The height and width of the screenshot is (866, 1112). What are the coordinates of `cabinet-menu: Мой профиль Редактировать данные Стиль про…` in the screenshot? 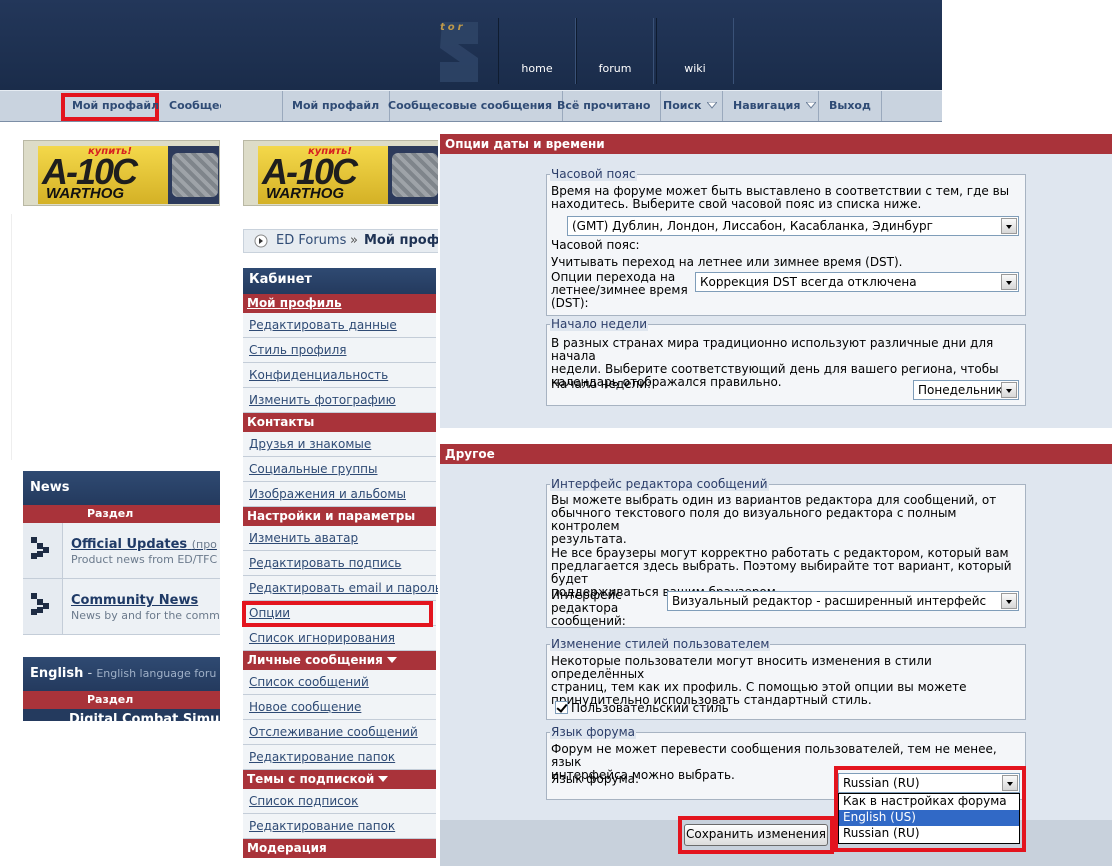 It's located at (342, 576).